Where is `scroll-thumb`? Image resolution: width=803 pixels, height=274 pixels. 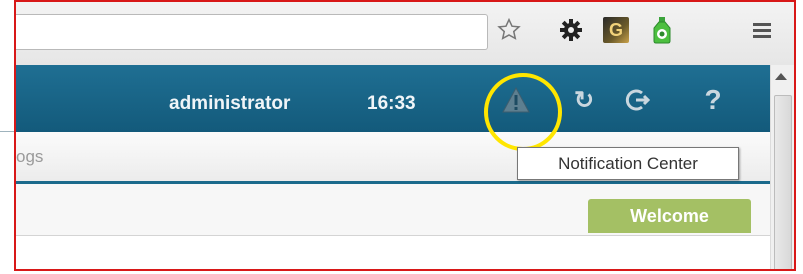 scroll-thumb is located at coordinates (783, 183).